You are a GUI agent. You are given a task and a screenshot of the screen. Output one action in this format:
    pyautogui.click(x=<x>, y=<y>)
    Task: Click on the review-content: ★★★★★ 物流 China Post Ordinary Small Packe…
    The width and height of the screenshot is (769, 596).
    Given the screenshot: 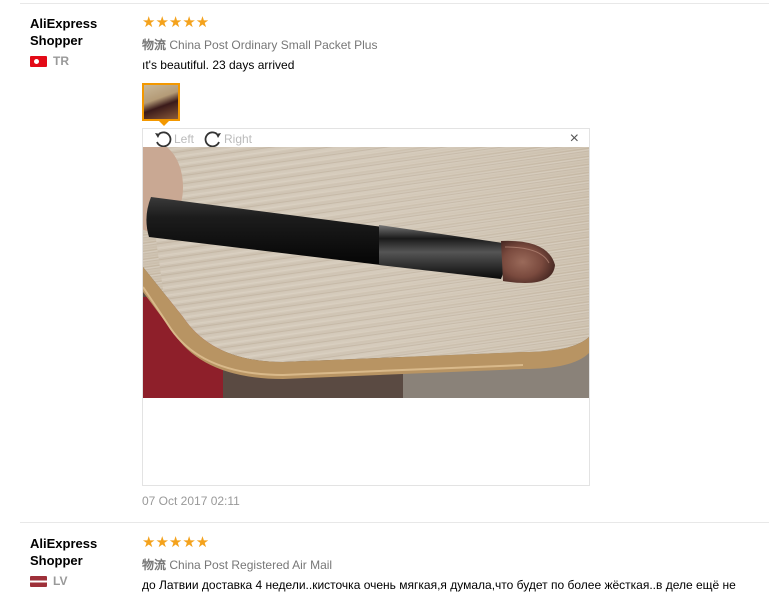 What is the action you would take?
    pyautogui.click(x=455, y=43)
    